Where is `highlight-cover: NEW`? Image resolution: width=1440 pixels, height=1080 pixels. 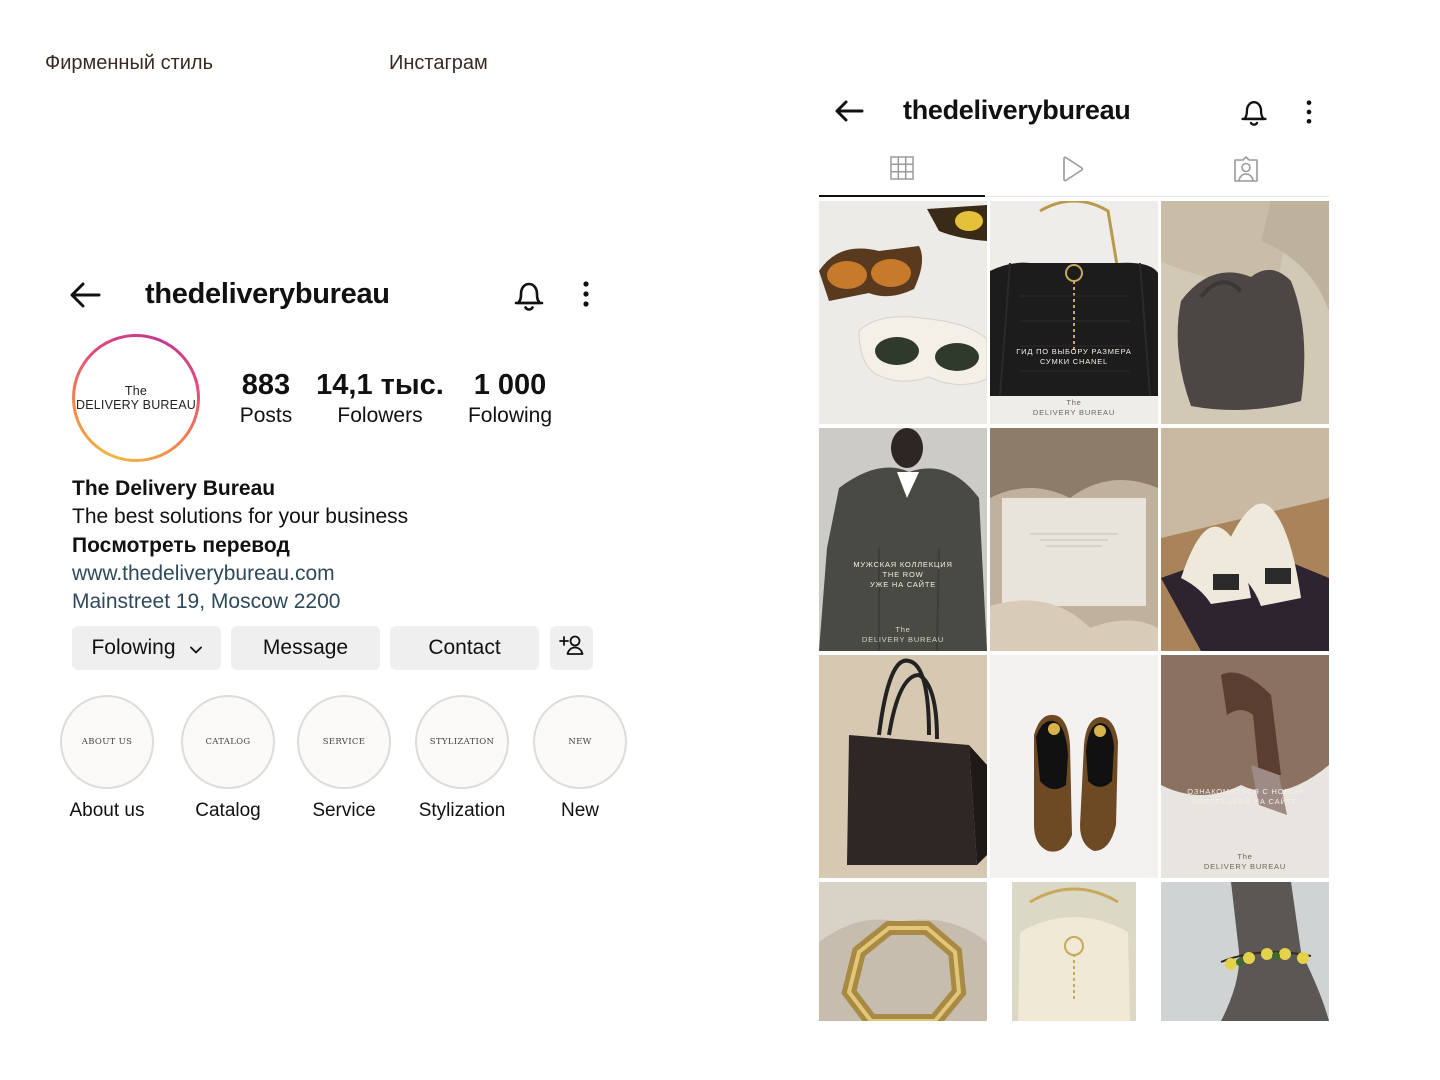 highlight-cover: NEW is located at coordinates (580, 742).